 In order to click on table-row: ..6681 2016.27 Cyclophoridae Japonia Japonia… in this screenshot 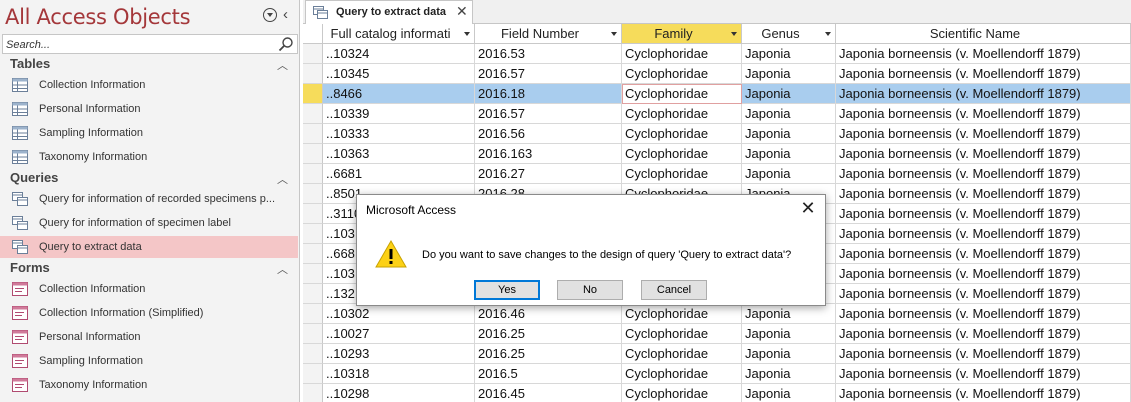, I will do `click(717, 174)`.